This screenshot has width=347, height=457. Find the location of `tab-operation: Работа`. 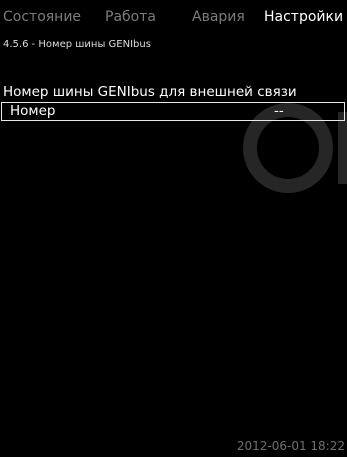

tab-operation: Работа is located at coordinates (130, 17).